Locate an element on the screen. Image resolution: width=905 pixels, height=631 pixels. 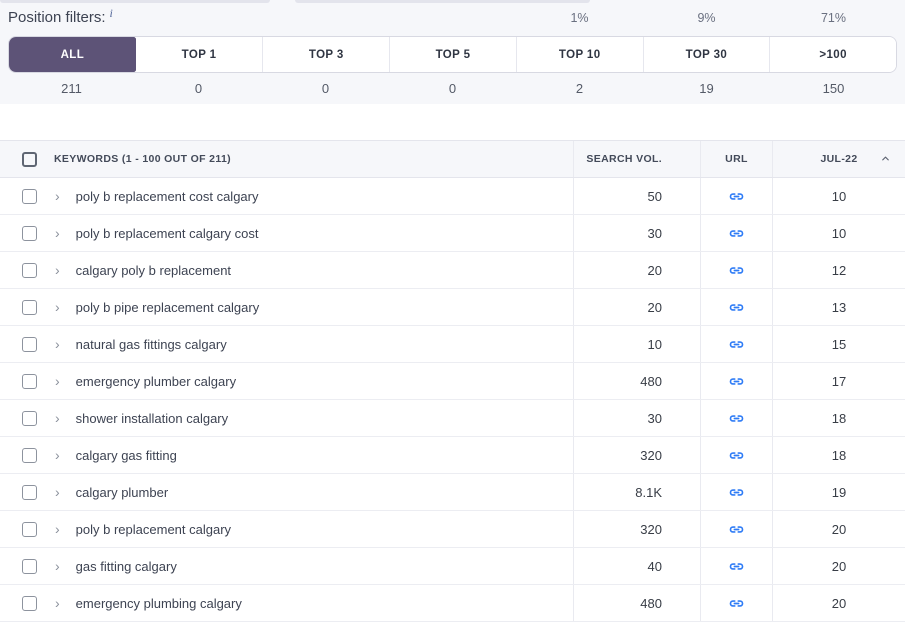
date-column-header: JUL-22 is located at coordinates (838, 159).